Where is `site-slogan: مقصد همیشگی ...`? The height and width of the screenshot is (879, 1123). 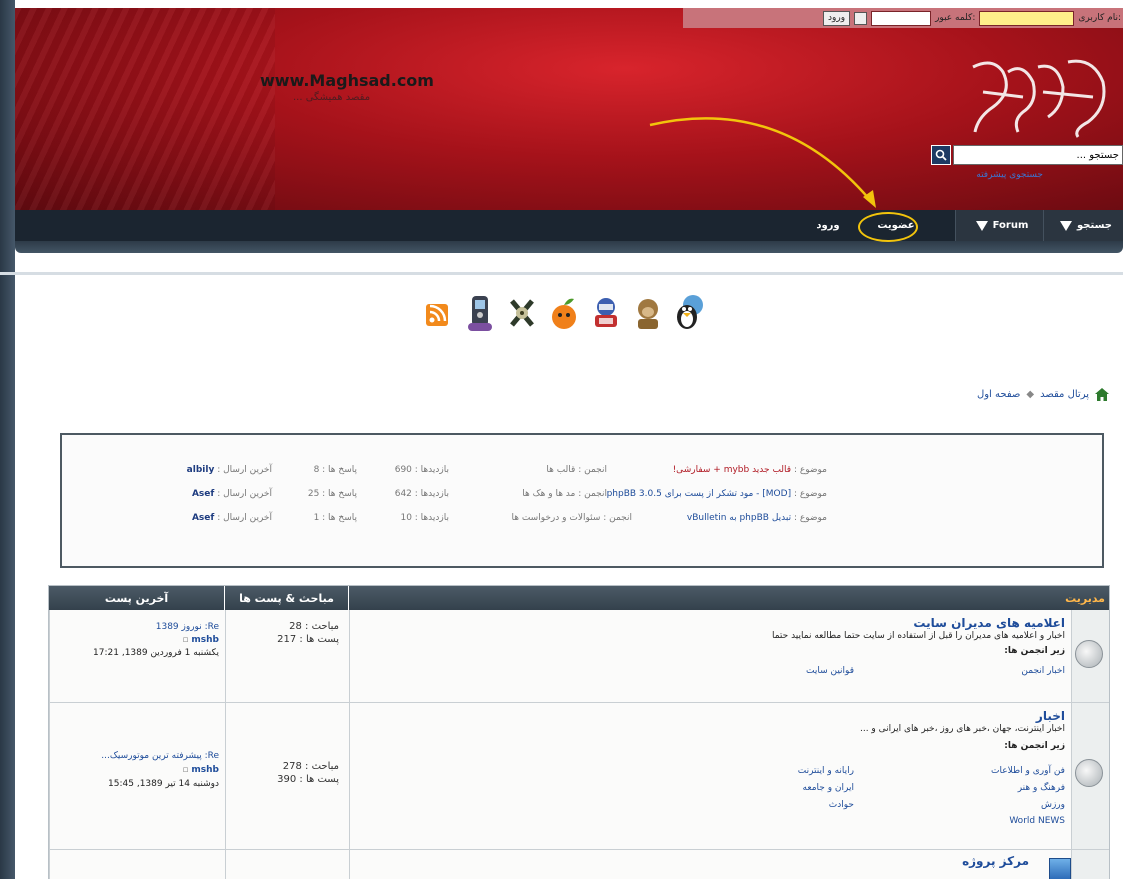
site-slogan: مقصد همیشگی ... is located at coordinates (332, 97).